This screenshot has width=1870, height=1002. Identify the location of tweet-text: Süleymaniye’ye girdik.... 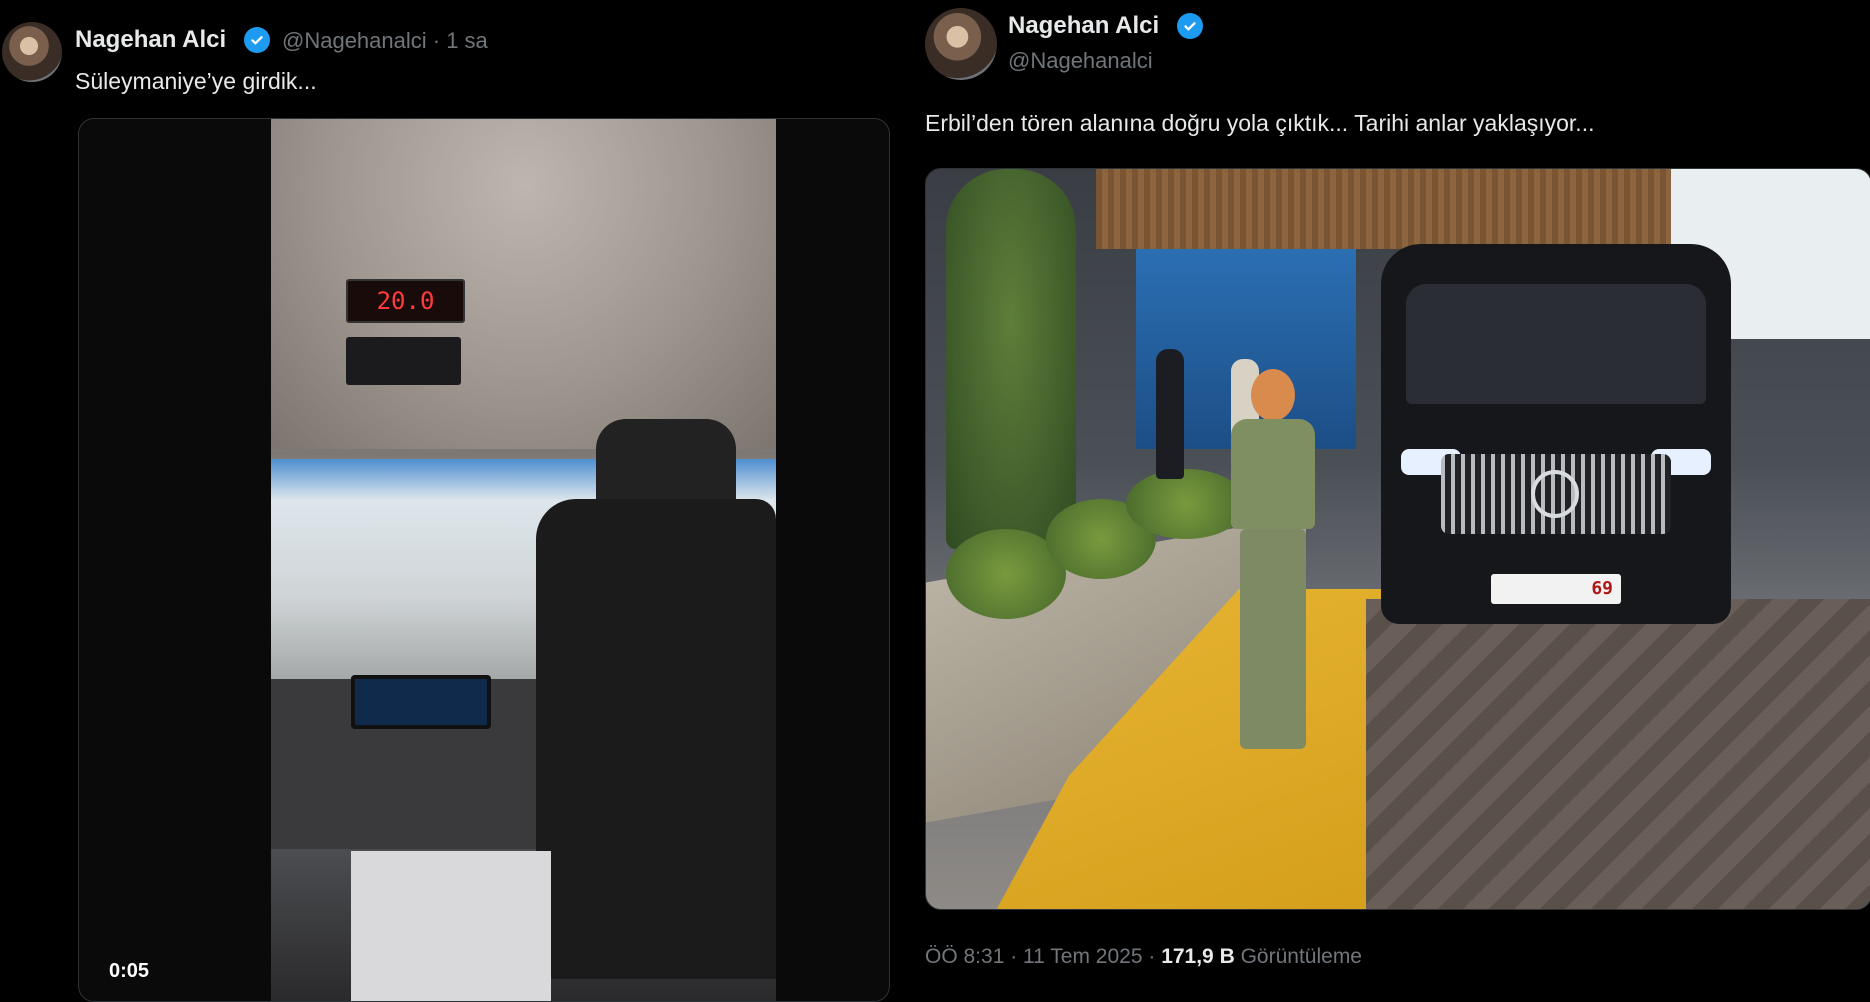
(196, 81).